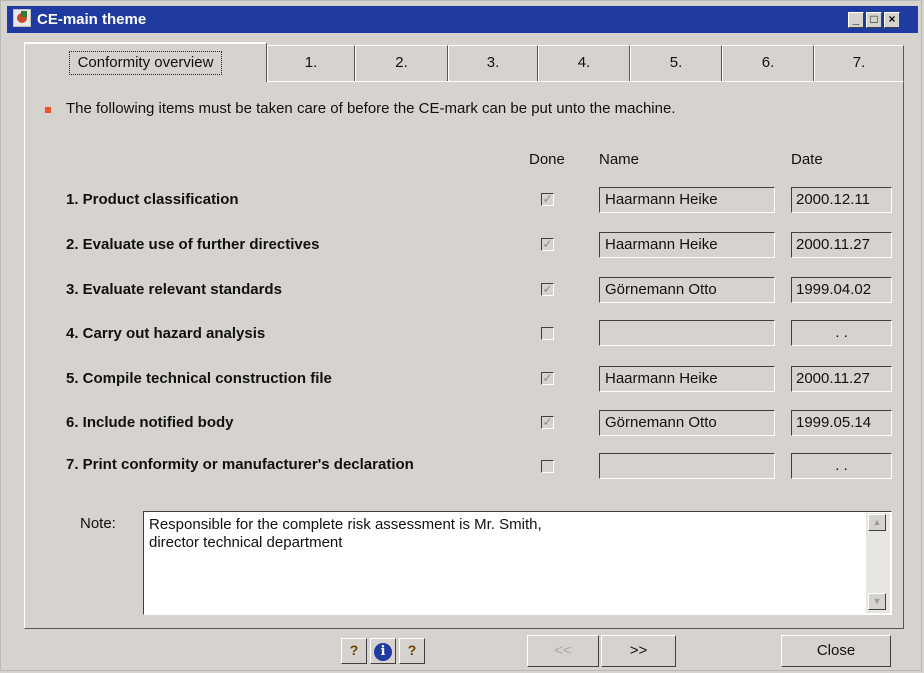 This screenshot has width=924, height=673. I want to click on item-label: 3. Evaluate relevant standards, so click(174, 289).